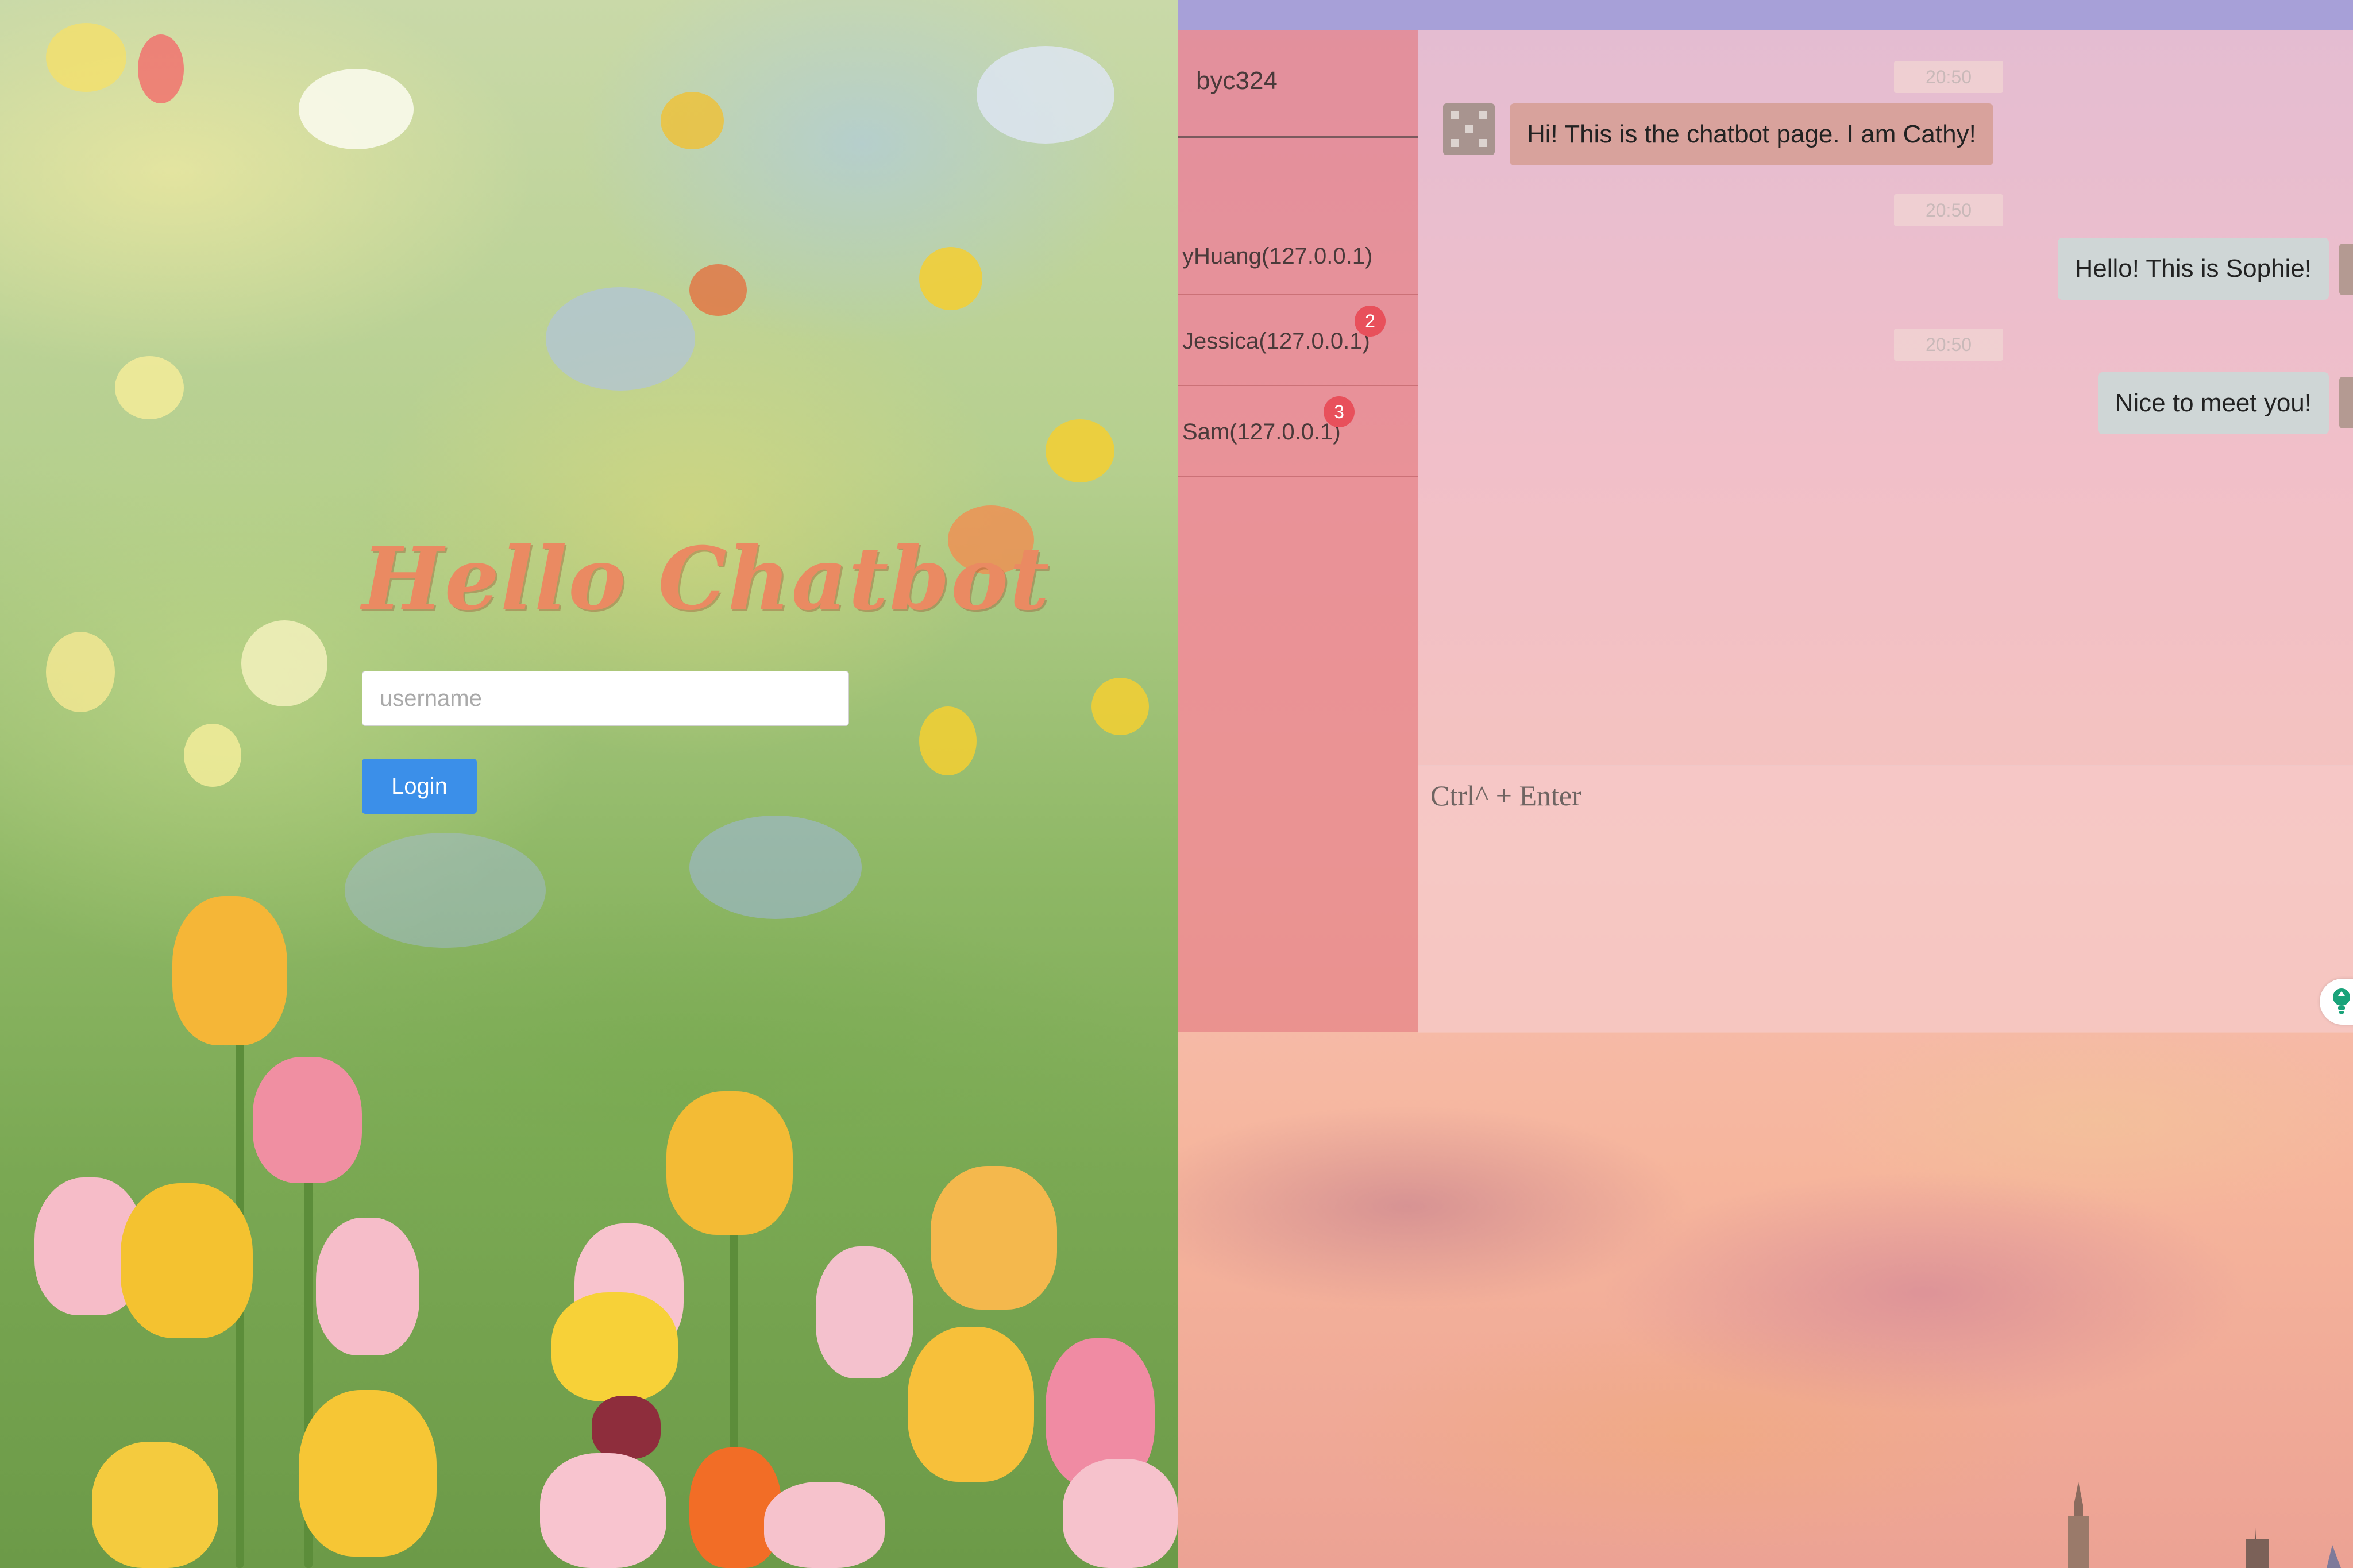 This screenshot has height=1568, width=2353. Describe the element at coordinates (1339, 411) in the screenshot. I see `unread-badge: 3` at that location.